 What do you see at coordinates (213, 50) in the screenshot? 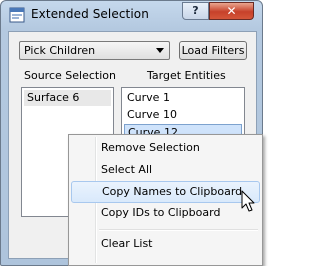
I see `load-filters-button: Load Filters` at bounding box center [213, 50].